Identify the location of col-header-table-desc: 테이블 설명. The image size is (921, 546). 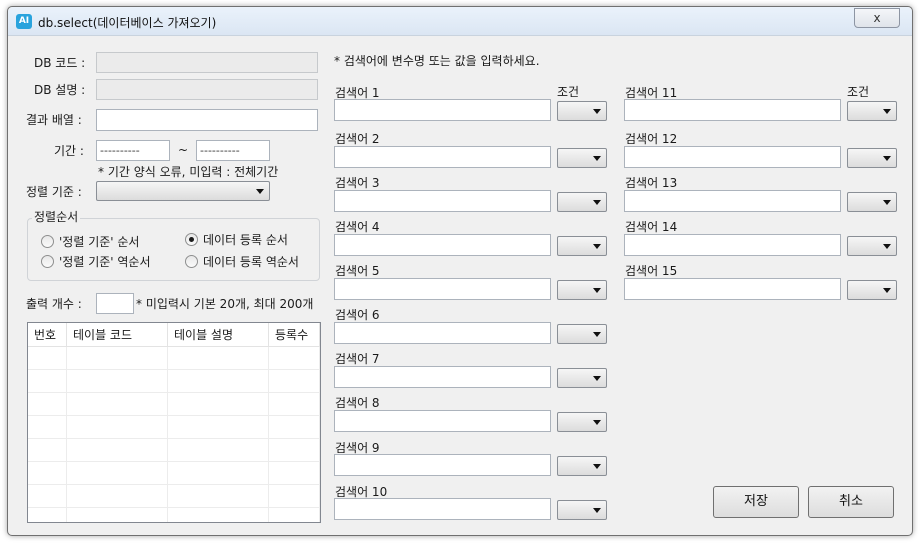
(218, 335).